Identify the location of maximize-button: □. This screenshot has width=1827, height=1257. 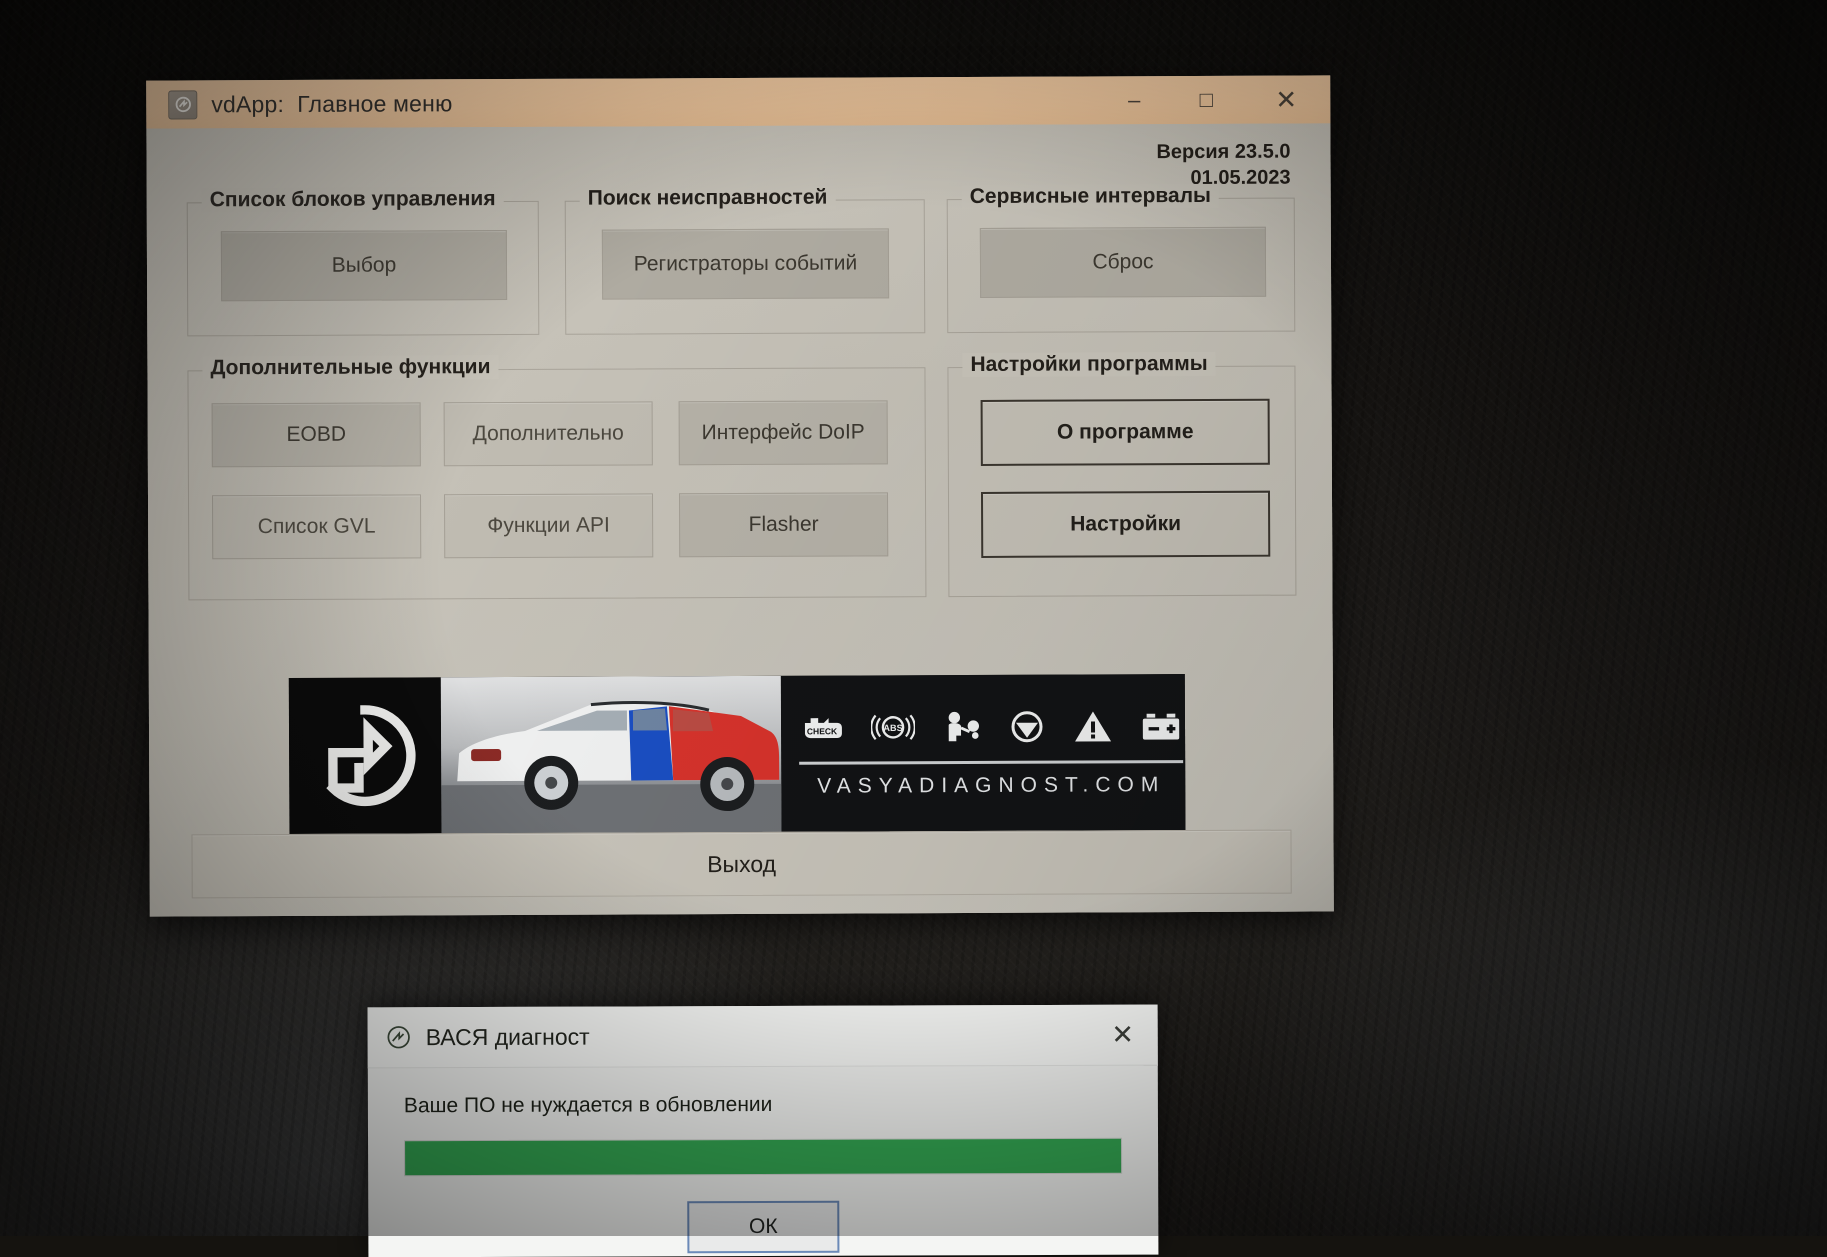
(1206, 100).